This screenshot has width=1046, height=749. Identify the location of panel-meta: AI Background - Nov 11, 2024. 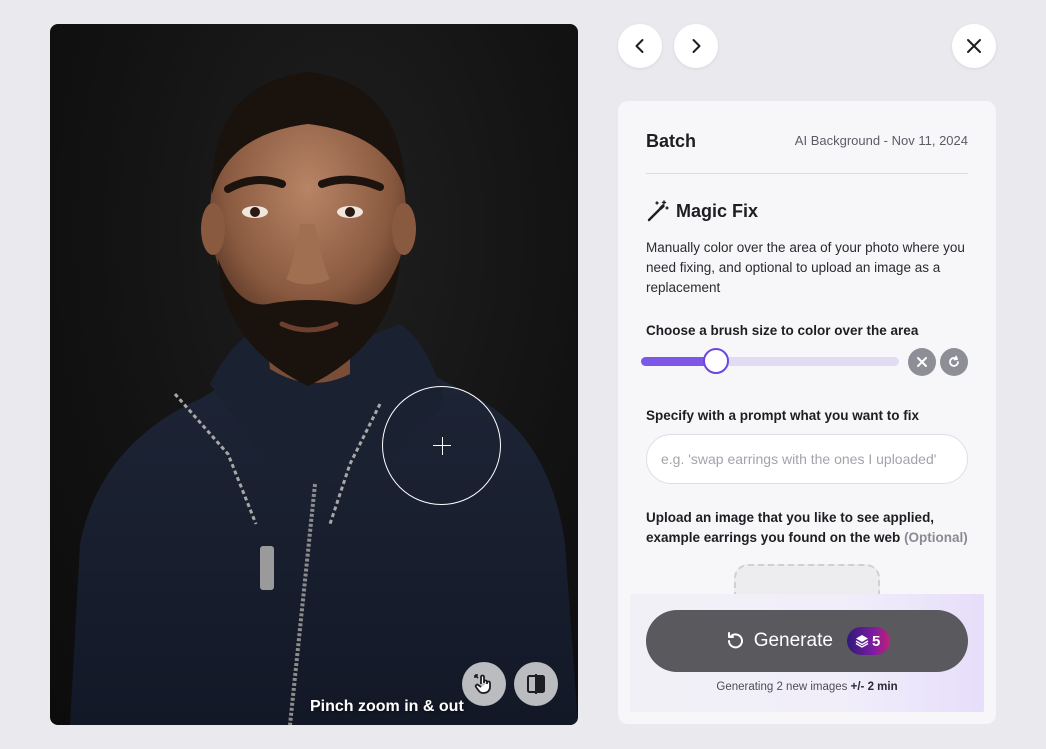
(881, 140).